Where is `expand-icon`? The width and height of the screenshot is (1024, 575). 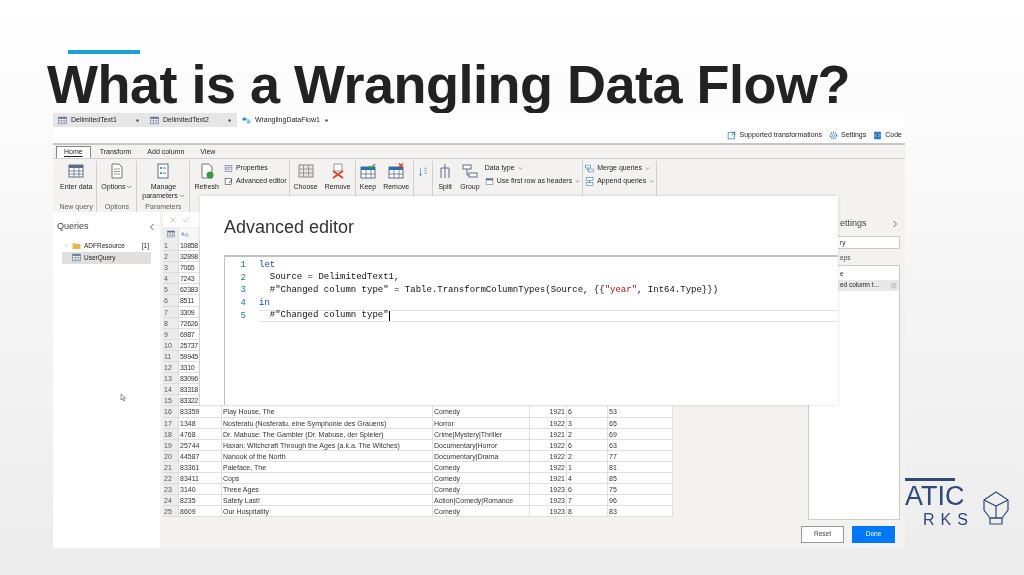
expand-icon is located at coordinates (66, 245).